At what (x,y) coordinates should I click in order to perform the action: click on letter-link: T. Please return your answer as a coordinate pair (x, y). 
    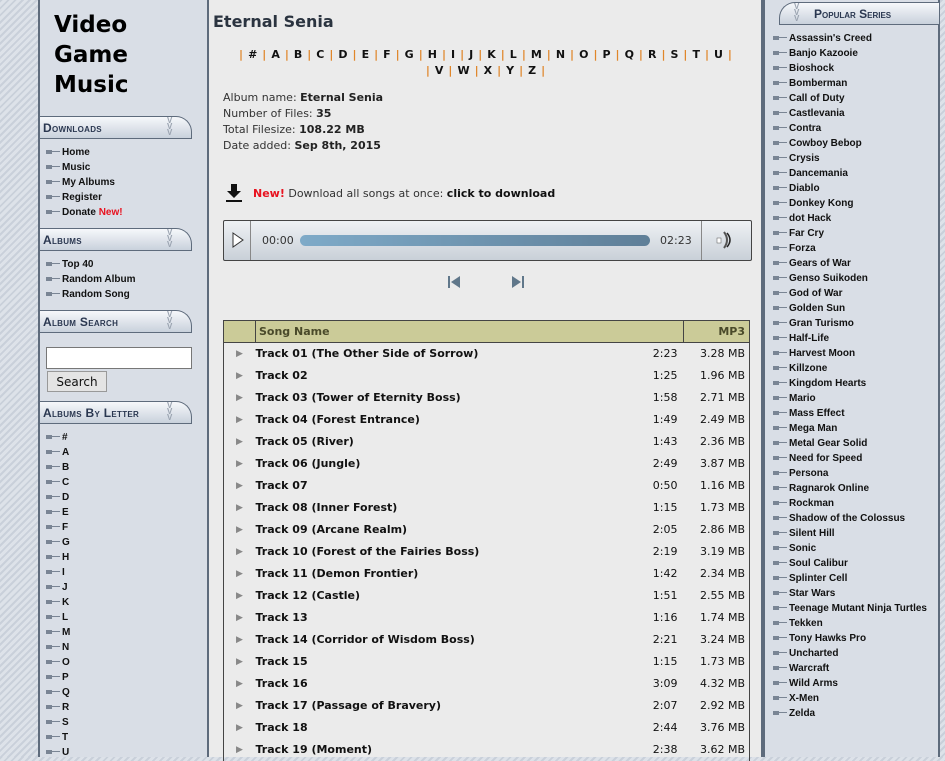
    Looking at the image, I should click on (696, 54).